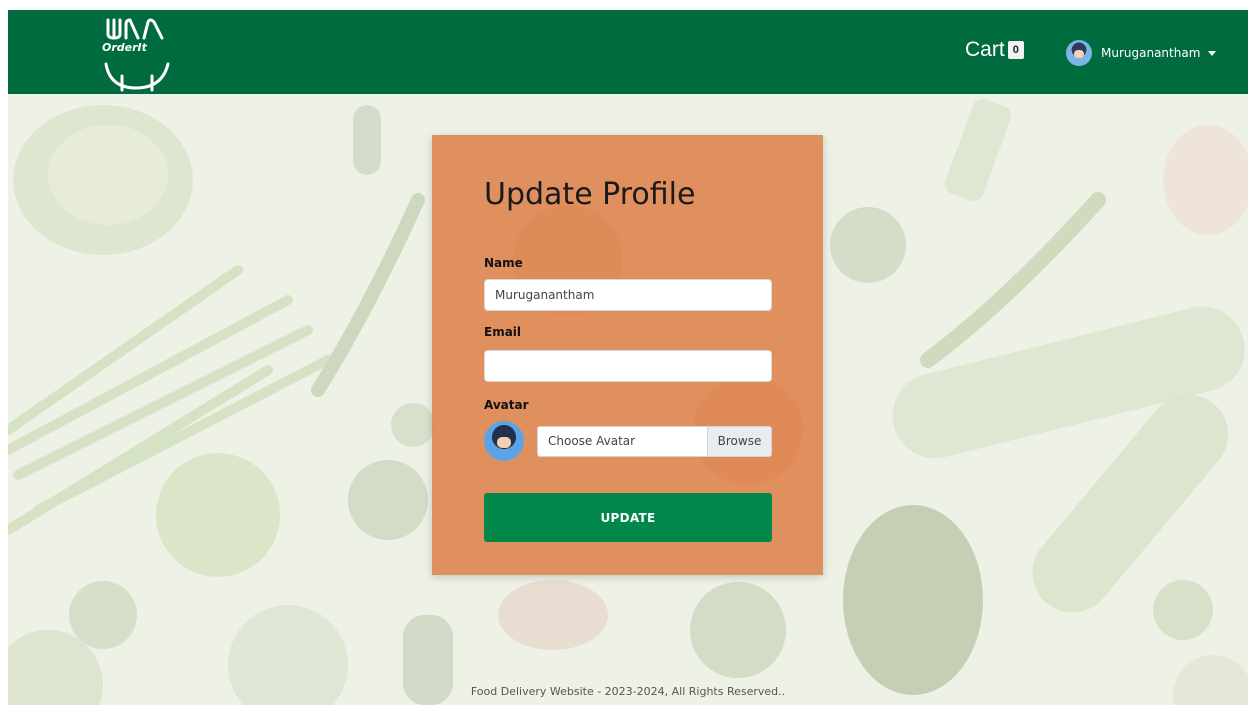 The image size is (1248, 705). What do you see at coordinates (985, 49) in the screenshot?
I see `cart-label: Cart` at bounding box center [985, 49].